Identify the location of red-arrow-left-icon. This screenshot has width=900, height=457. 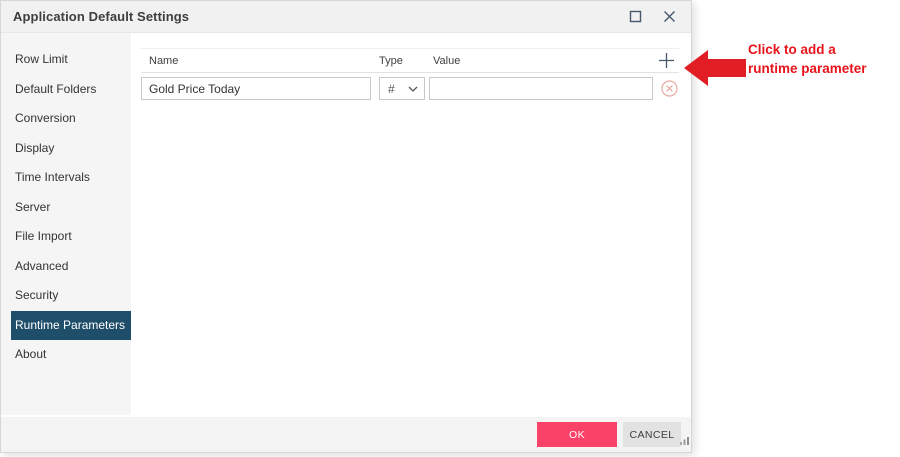
(715, 68).